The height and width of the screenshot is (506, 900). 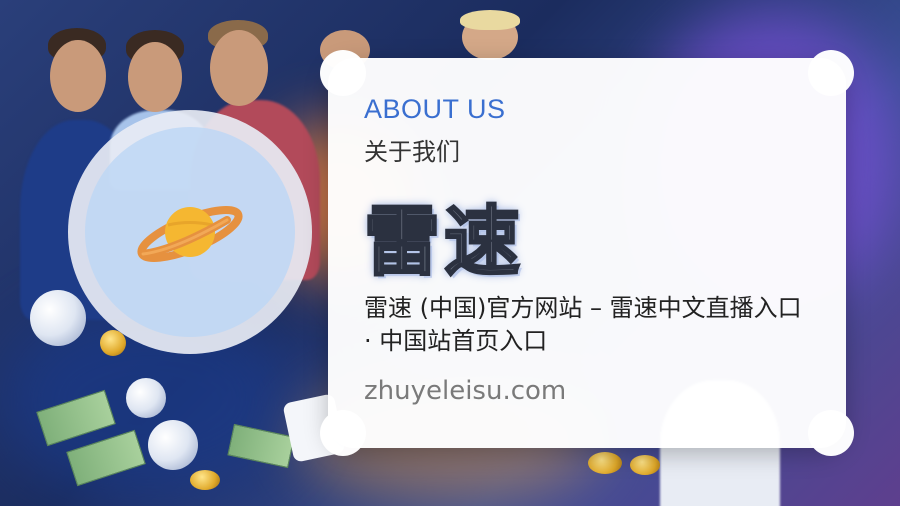 What do you see at coordinates (443, 242) in the screenshot?
I see `brand-name: 雷速` at bounding box center [443, 242].